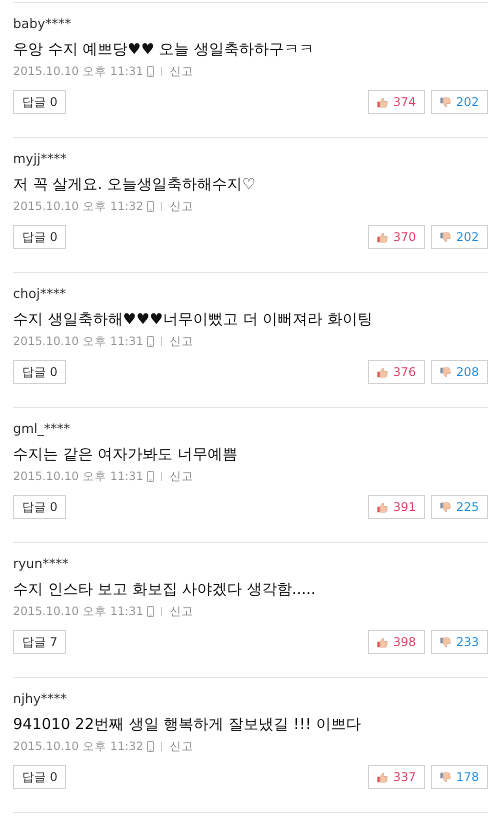  I want to click on like-button: 374, so click(396, 102).